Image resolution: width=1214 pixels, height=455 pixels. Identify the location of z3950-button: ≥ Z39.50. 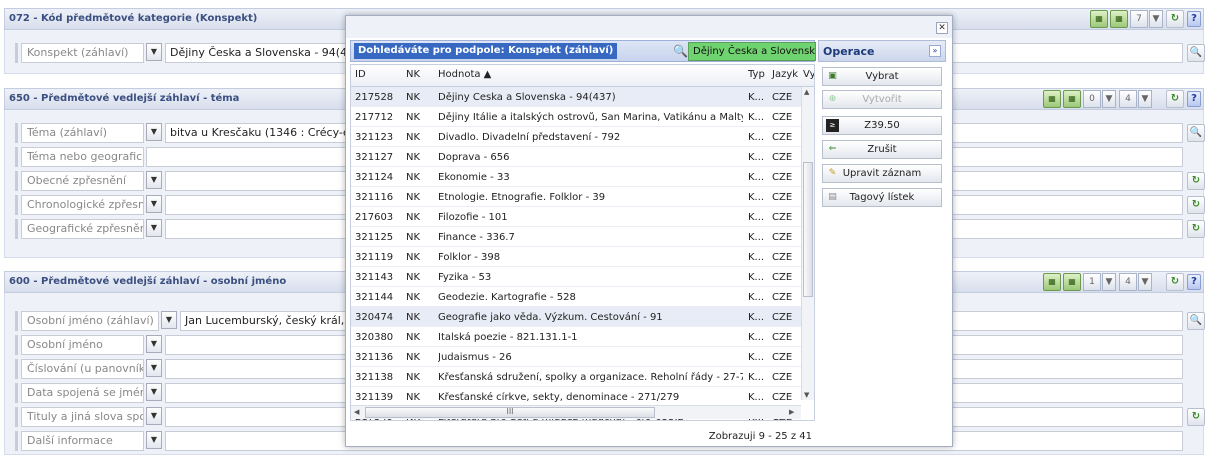
(882, 125).